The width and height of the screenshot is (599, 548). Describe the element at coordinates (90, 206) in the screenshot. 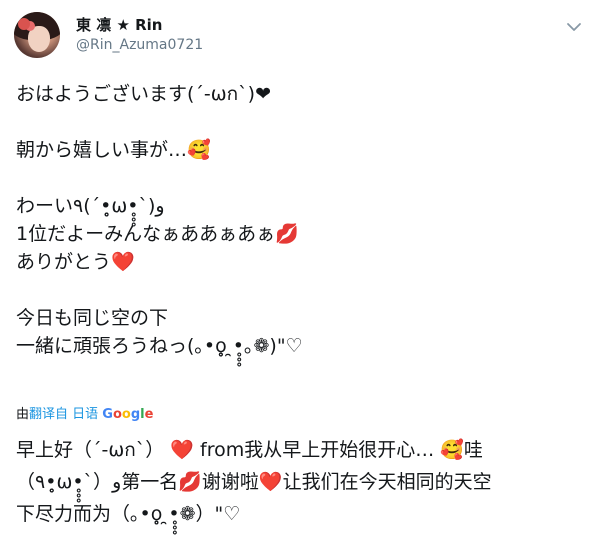

I see `tweet-line: わーい٩(´•̥̥̥ω•̥̥̥`)و` at that location.